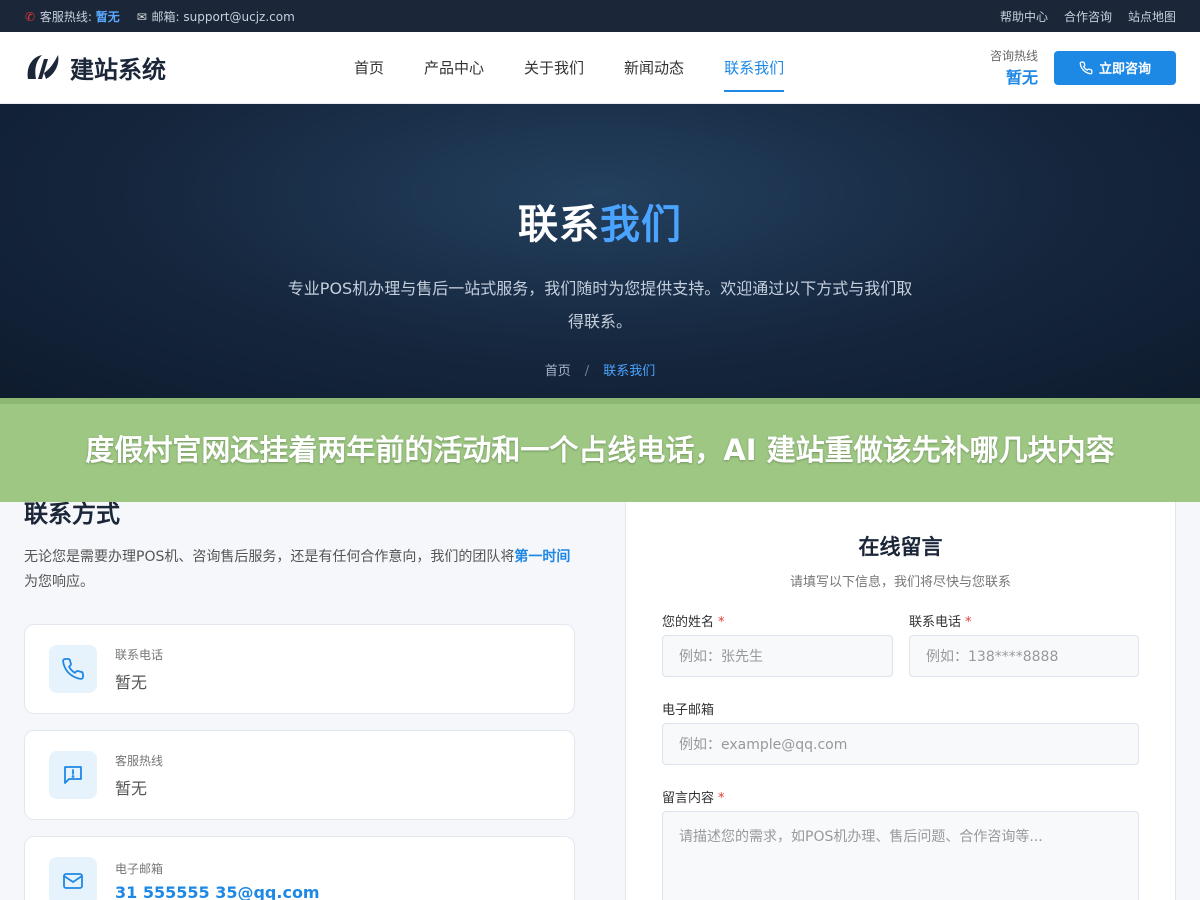 The width and height of the screenshot is (1200, 900). Describe the element at coordinates (139, 654) in the screenshot. I see `contact-card-label: 联系电话` at that location.